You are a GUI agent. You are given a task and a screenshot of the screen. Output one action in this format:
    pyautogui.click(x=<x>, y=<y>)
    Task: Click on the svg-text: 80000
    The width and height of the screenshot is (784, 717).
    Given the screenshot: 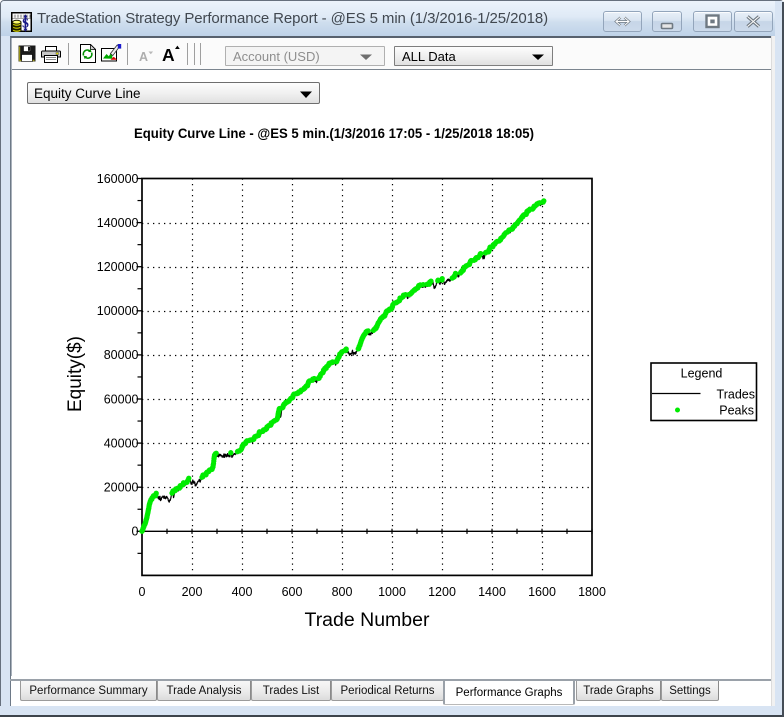 What is the action you would take?
    pyautogui.click(x=121, y=355)
    